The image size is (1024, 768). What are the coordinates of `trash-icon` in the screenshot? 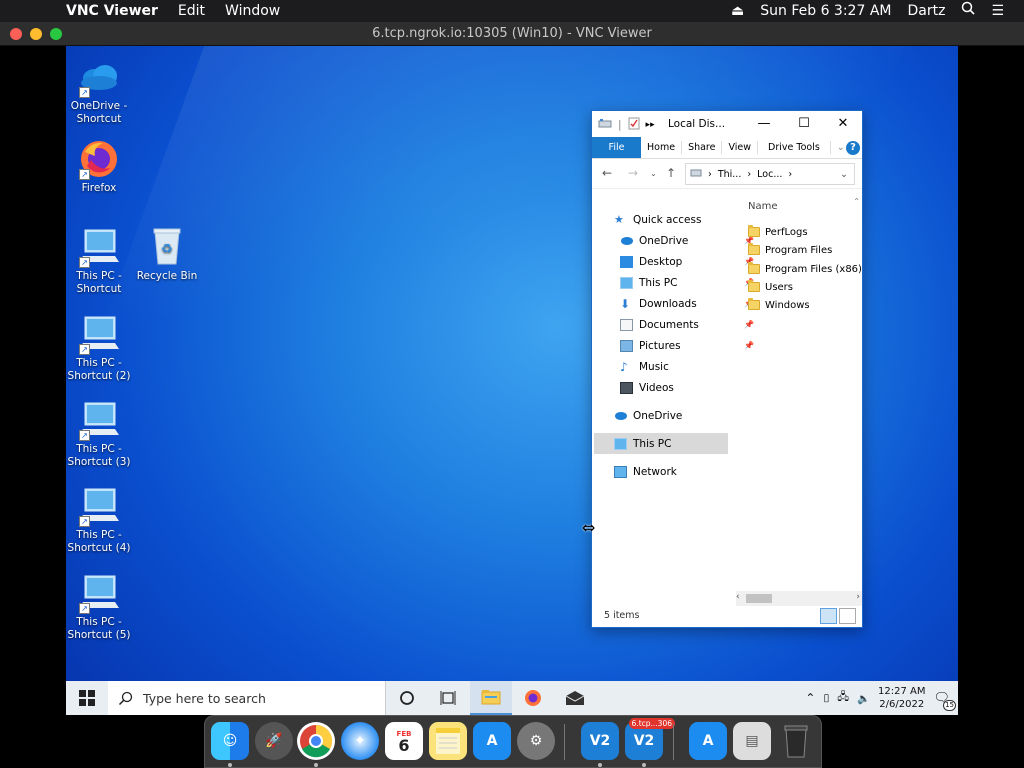 It's located at (796, 741).